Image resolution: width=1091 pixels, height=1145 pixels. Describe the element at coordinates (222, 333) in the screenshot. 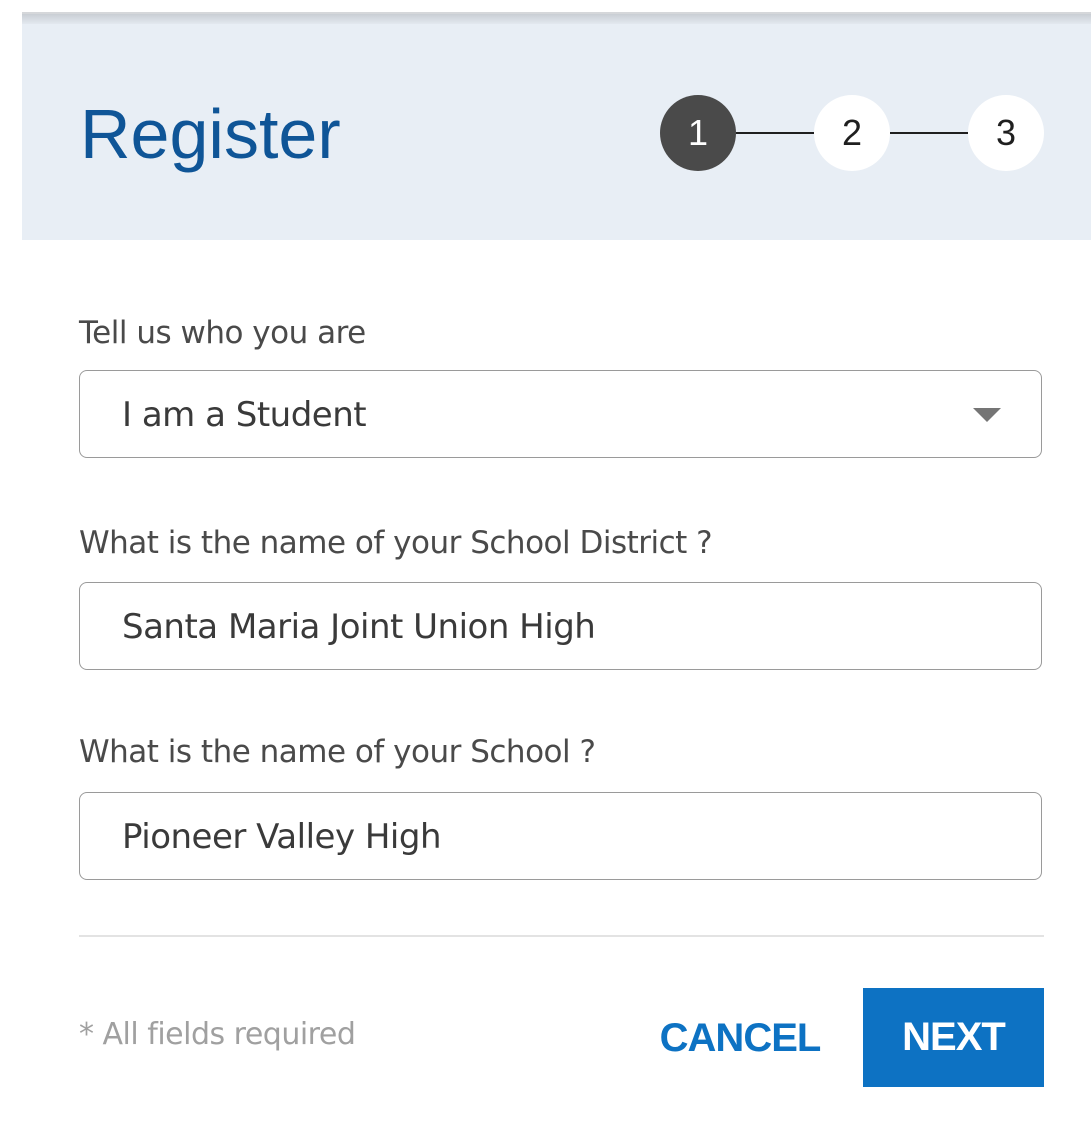

I see `role-label: Tell us who you are` at that location.